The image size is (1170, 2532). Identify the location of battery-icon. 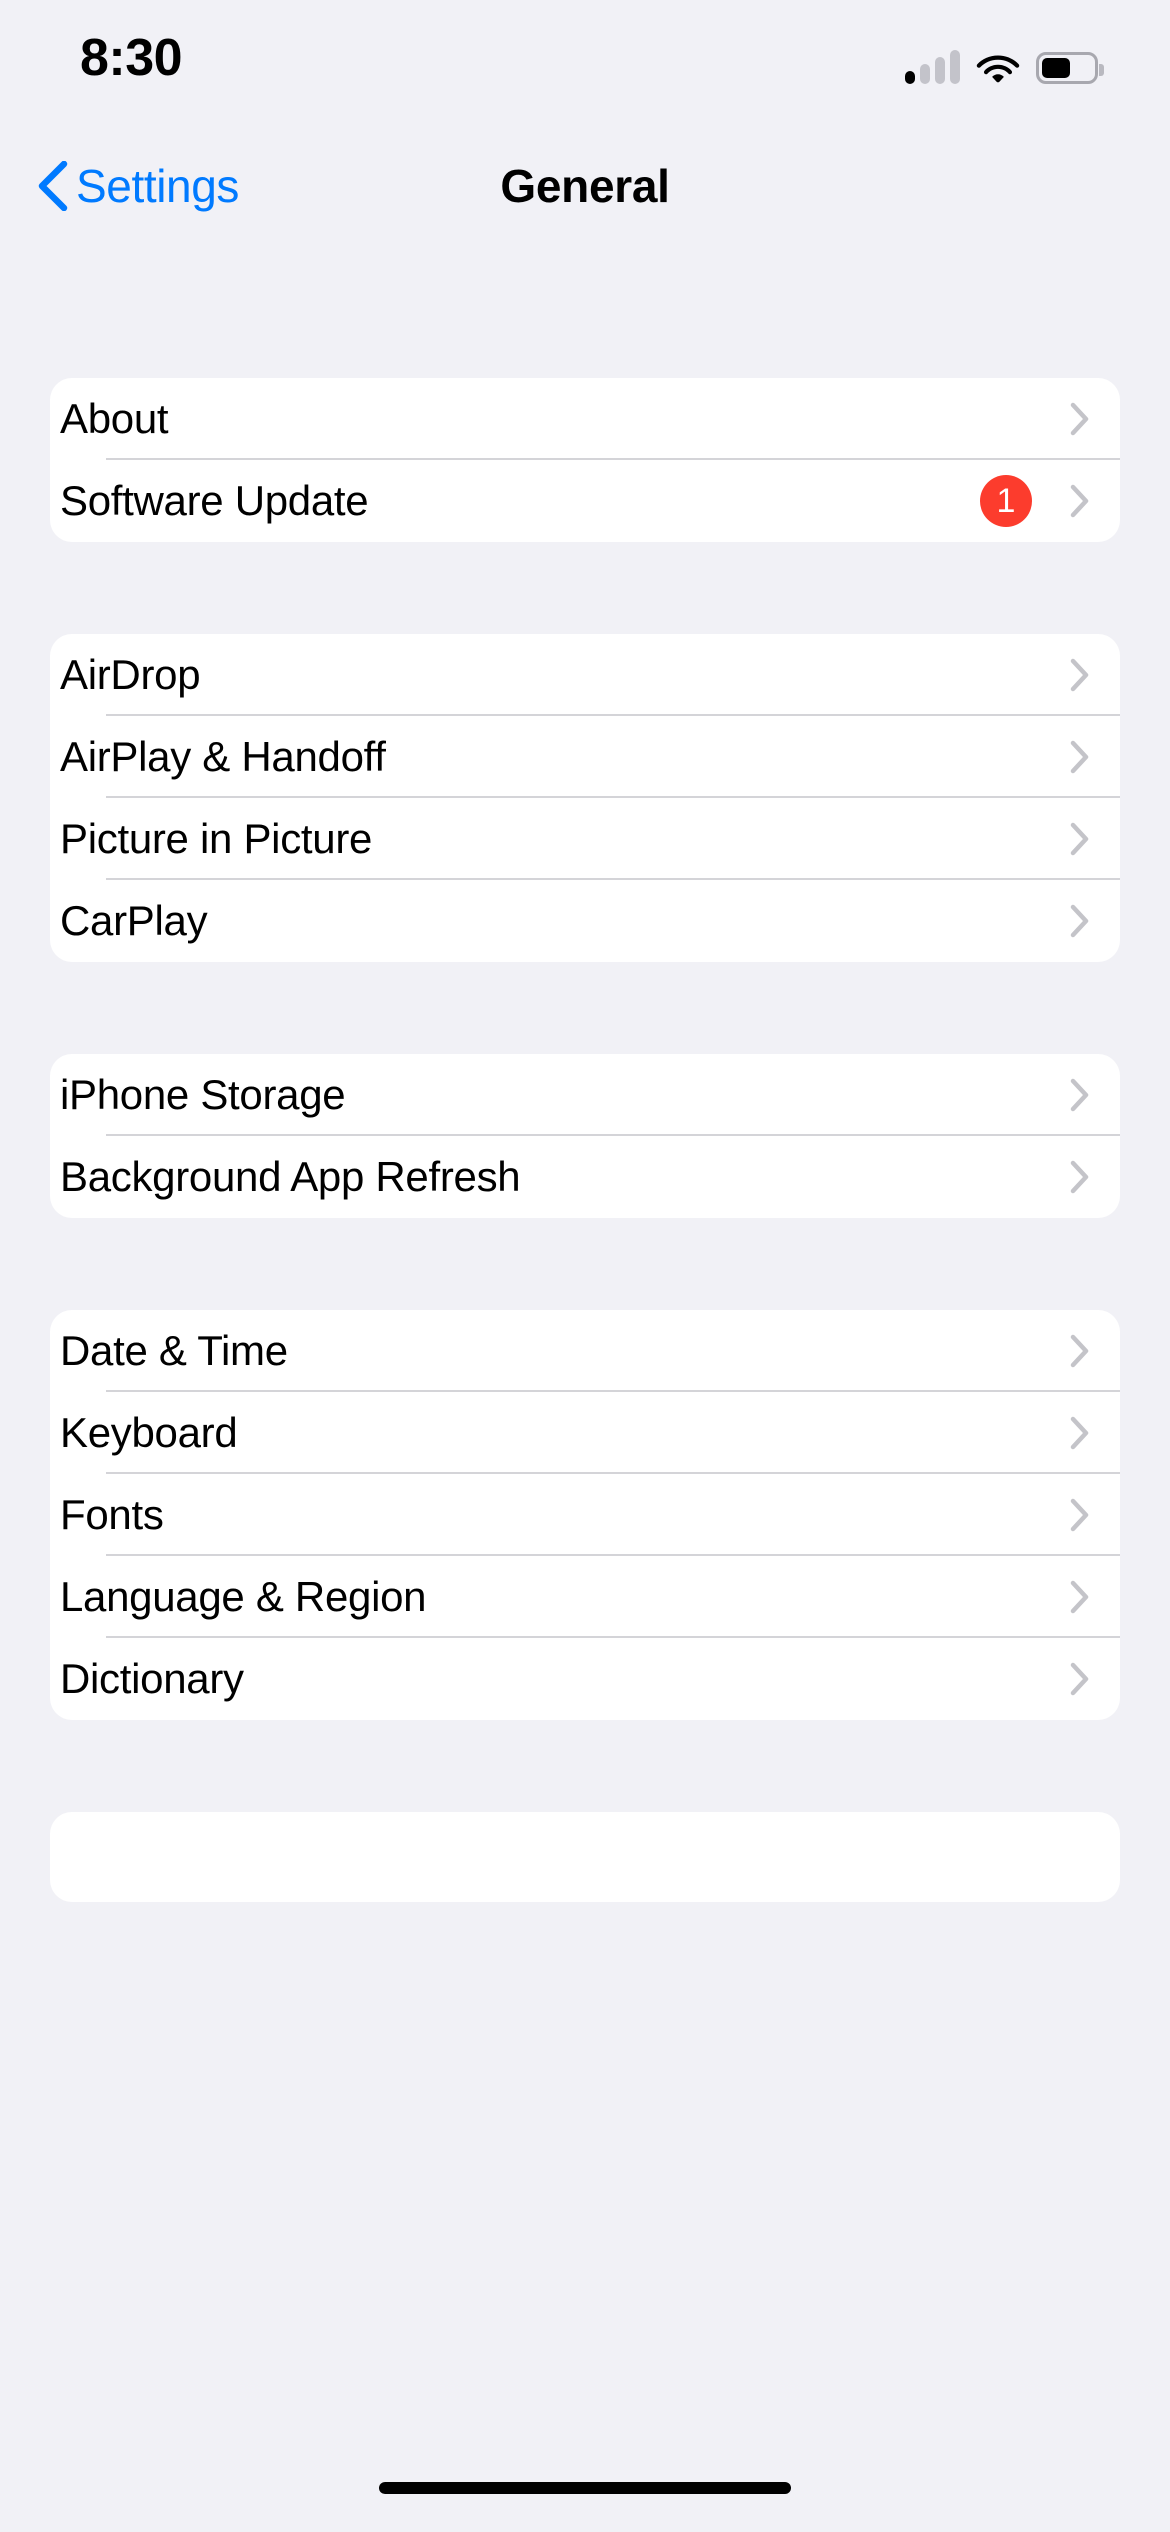
(1070, 68).